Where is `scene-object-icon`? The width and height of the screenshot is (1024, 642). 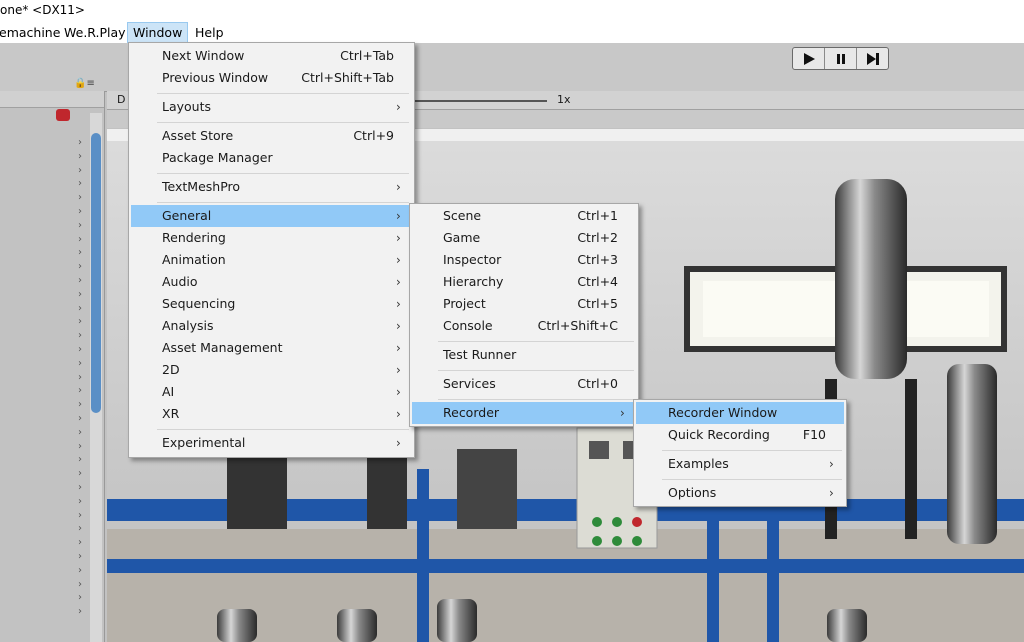 scene-object-icon is located at coordinates (63, 115).